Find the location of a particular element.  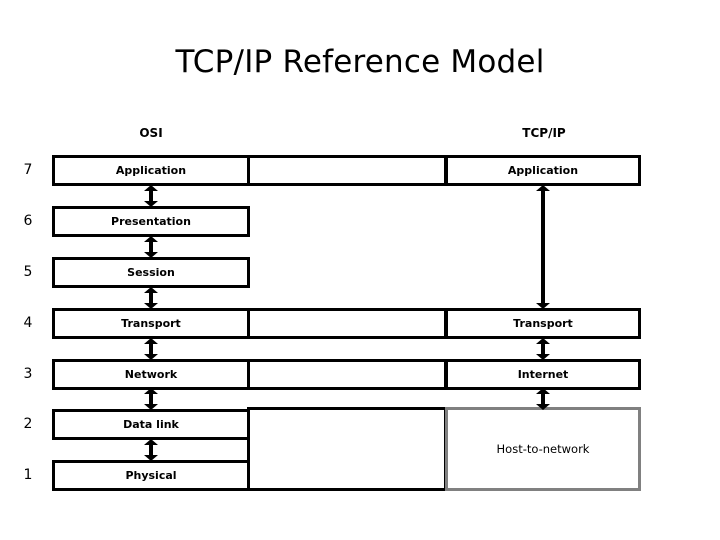

osi-layer-network: Network is located at coordinates (151, 374).